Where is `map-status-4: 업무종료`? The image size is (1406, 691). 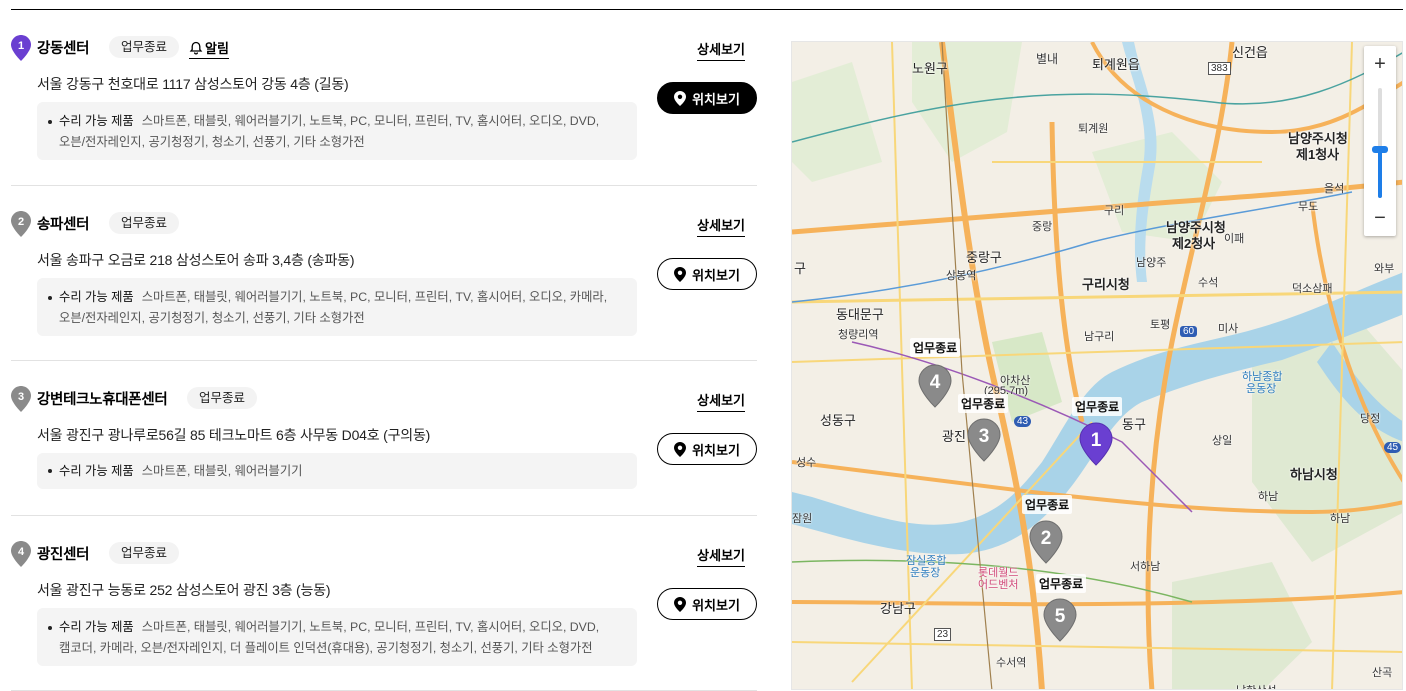
map-status-4: 업무종료 is located at coordinates (935, 347).